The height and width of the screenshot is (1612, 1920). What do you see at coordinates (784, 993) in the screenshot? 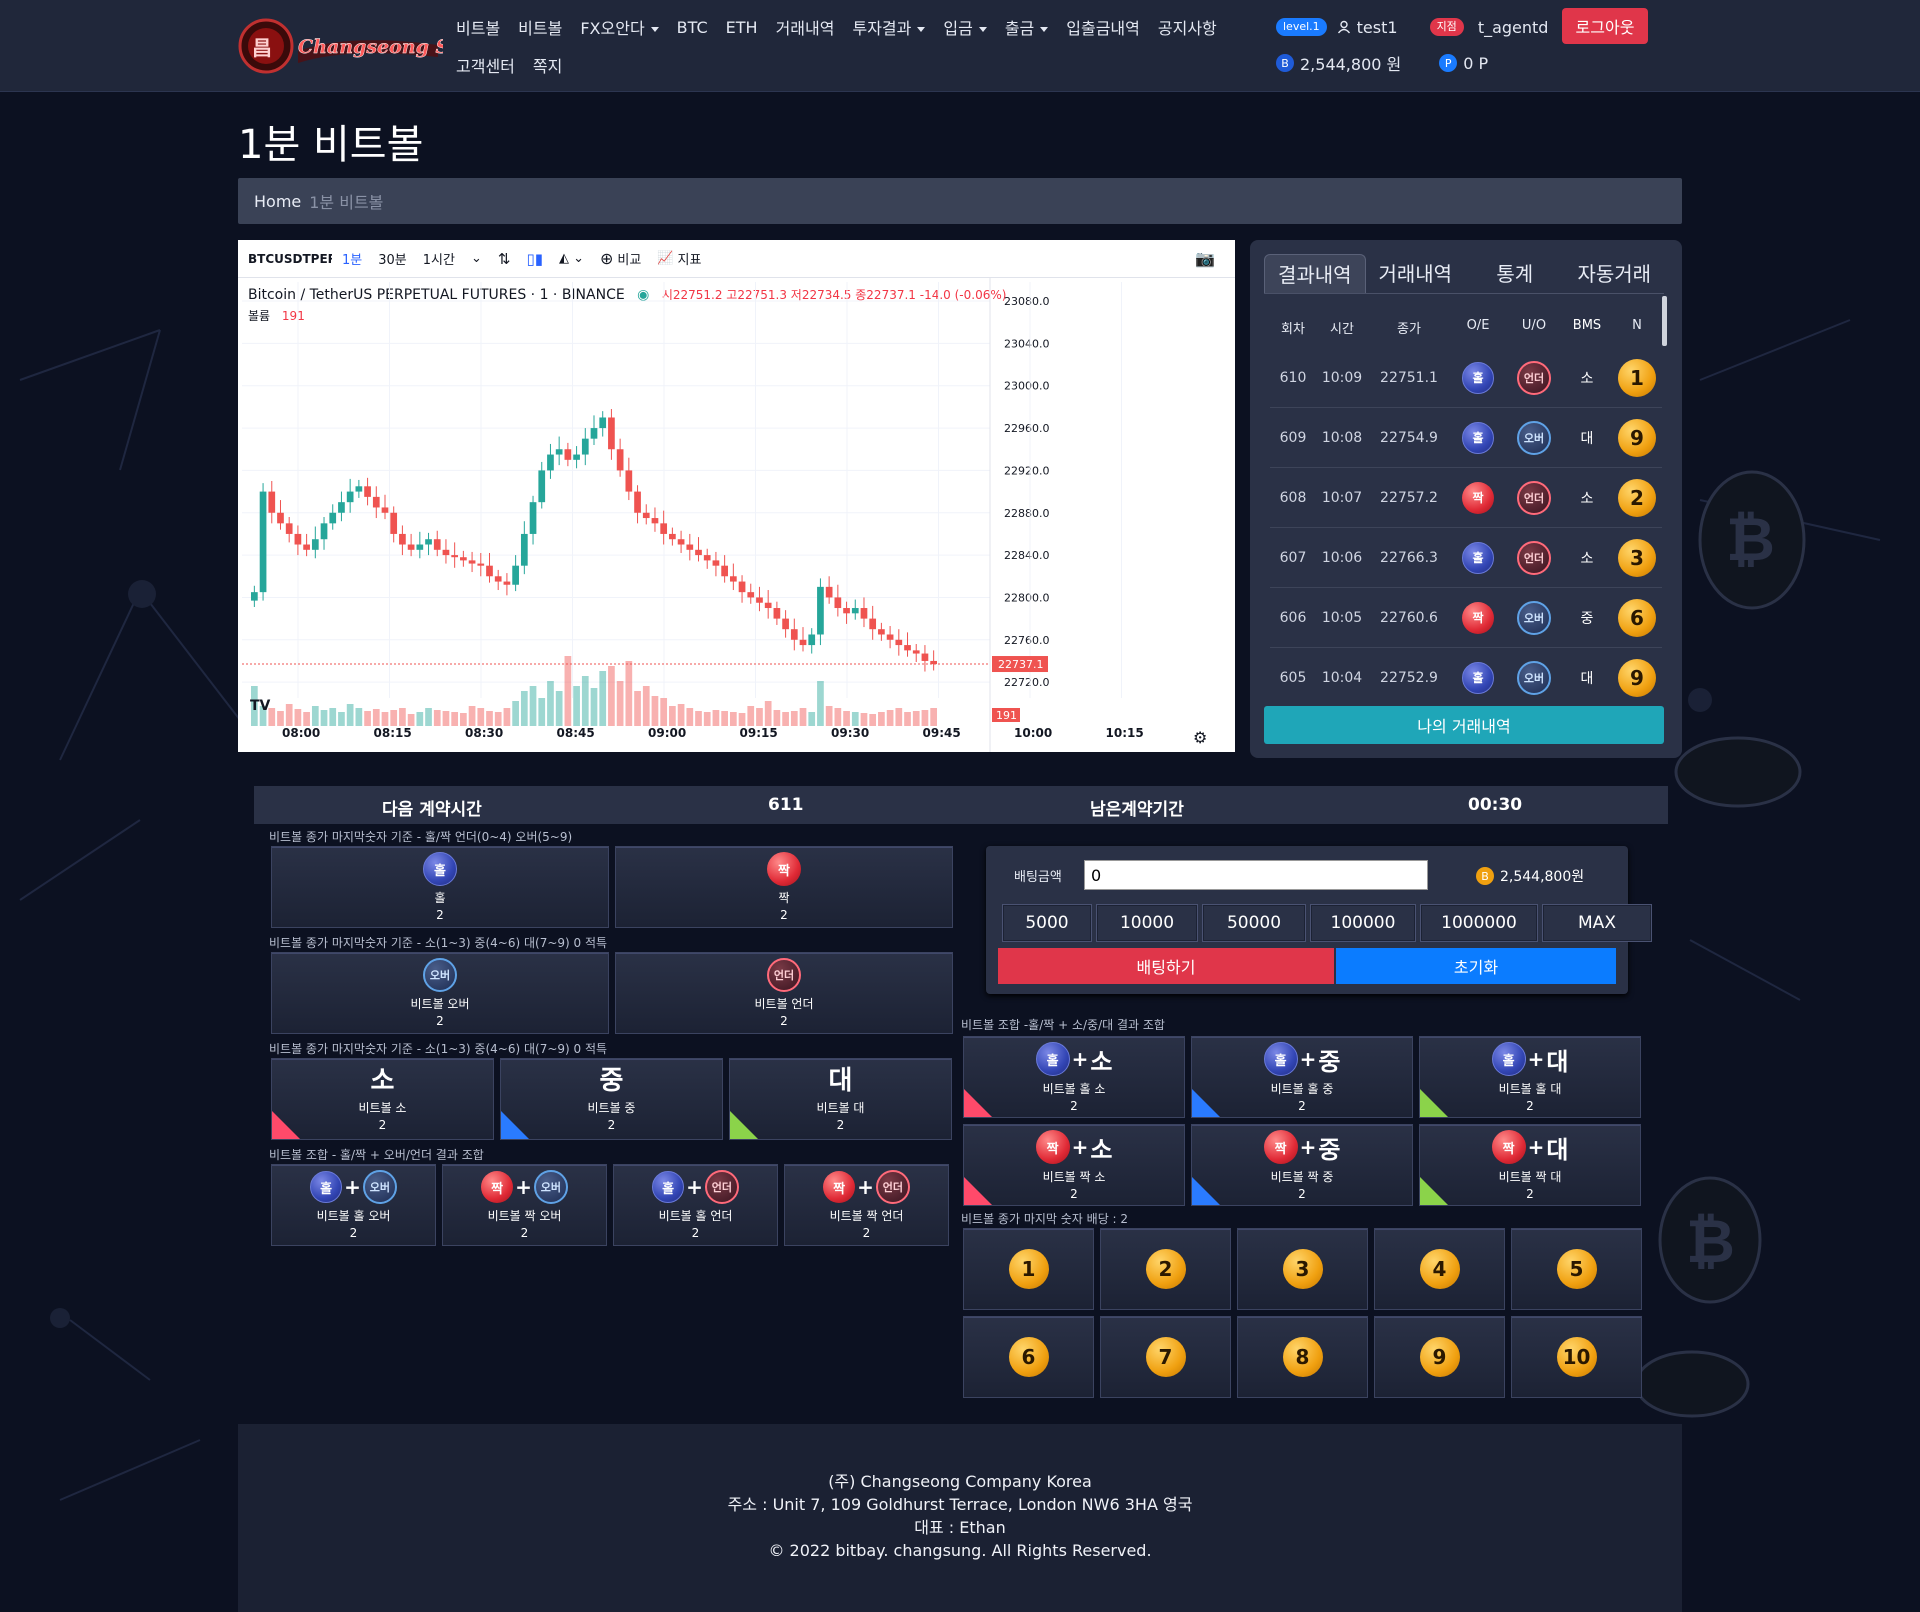
I see `bet-uo-1: 언더 비트볼 언더 2` at bounding box center [784, 993].